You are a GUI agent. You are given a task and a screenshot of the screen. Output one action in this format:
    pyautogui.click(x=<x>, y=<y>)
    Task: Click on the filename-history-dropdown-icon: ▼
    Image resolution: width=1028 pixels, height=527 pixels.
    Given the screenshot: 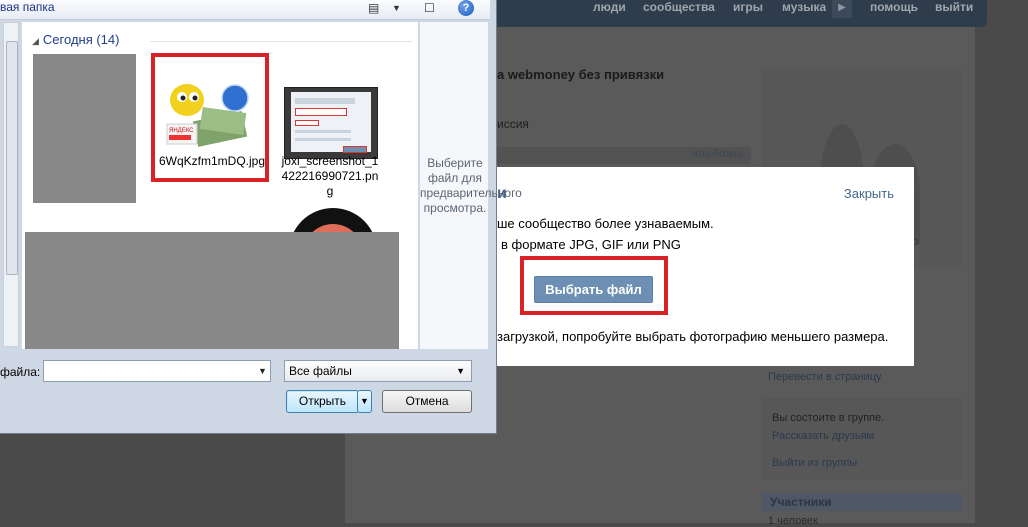 What is the action you would take?
    pyautogui.click(x=262, y=371)
    